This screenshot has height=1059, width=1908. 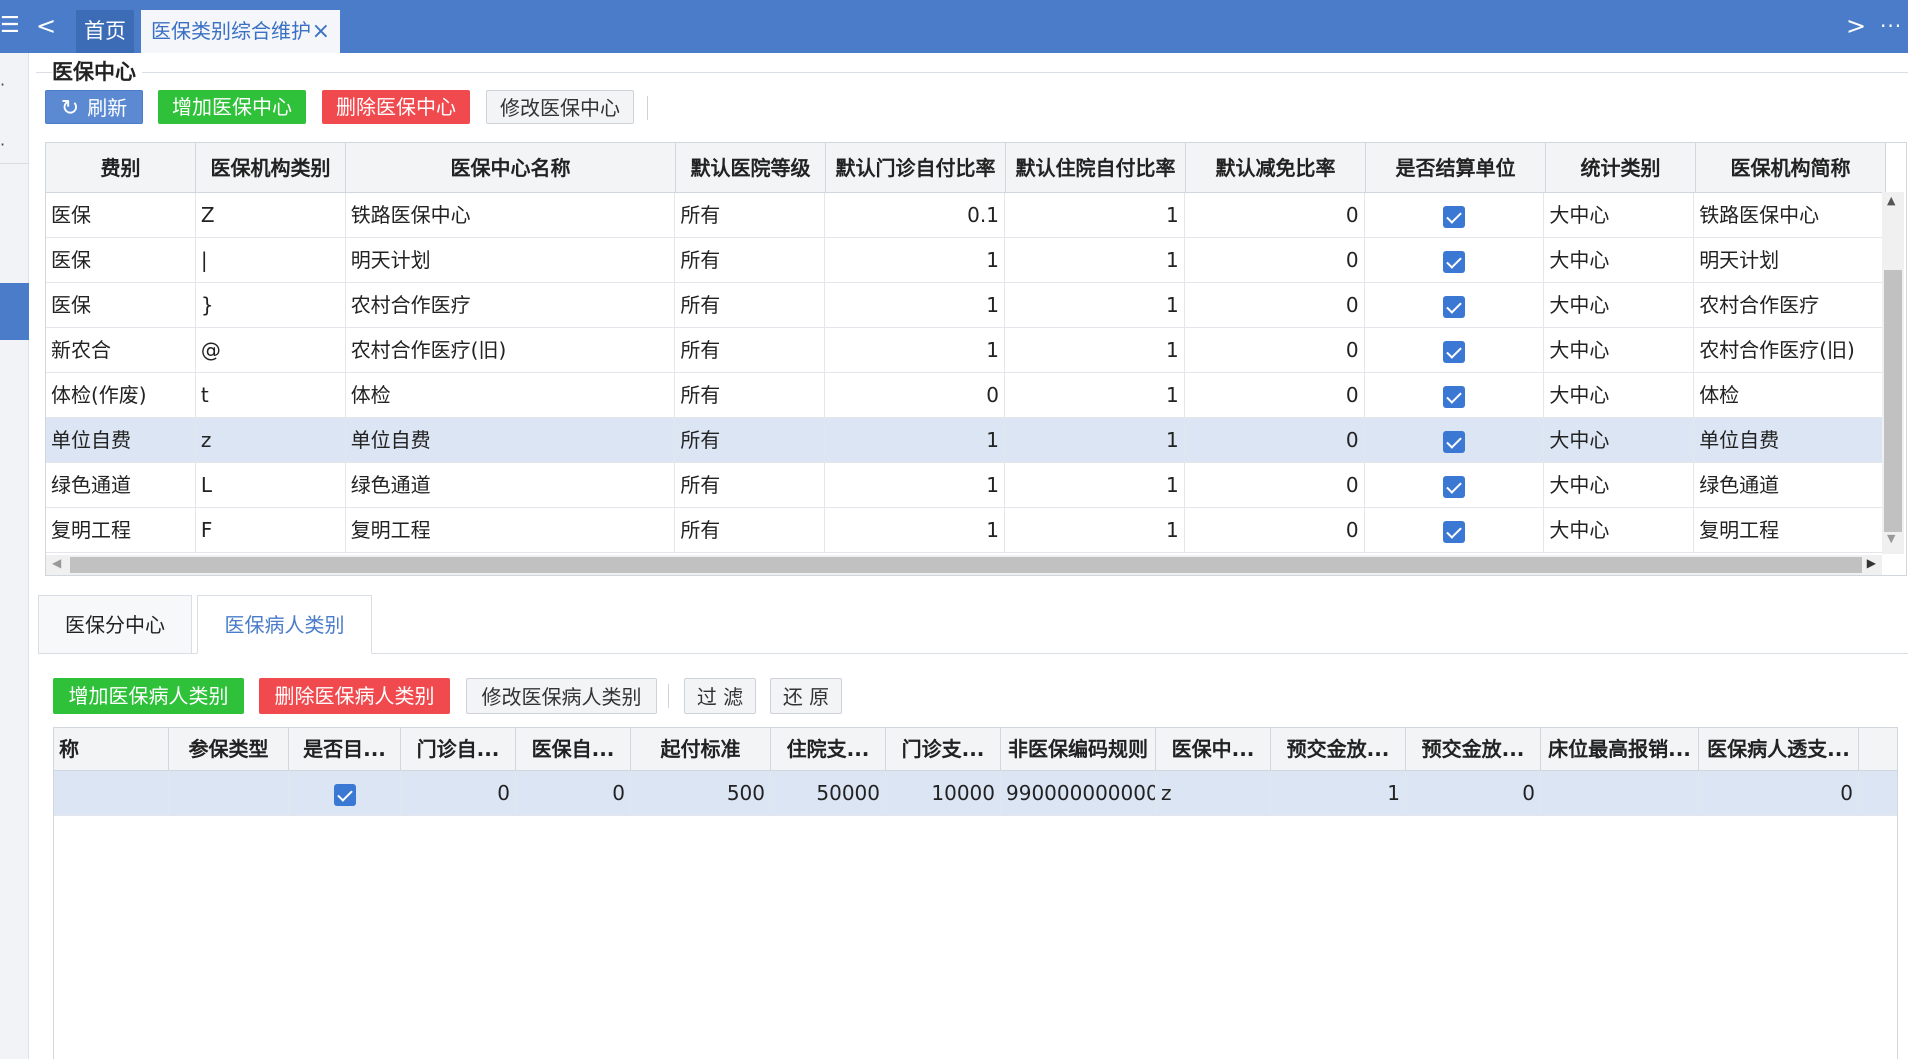 What do you see at coordinates (271, 168) in the screenshot?
I see `column-header: 医保机构类别` at bounding box center [271, 168].